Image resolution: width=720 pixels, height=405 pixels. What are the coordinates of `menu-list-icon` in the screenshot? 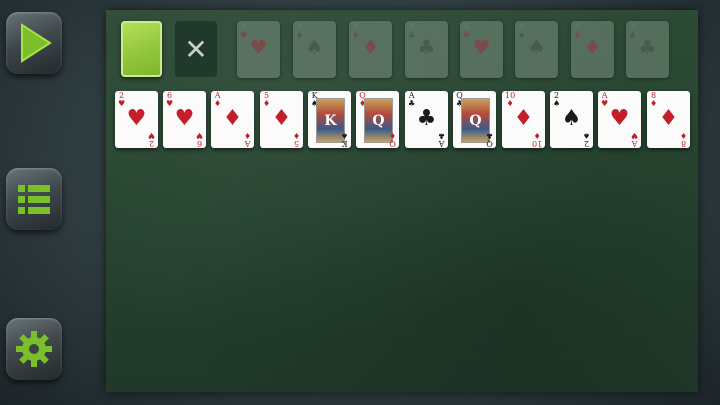 It's located at (34, 199).